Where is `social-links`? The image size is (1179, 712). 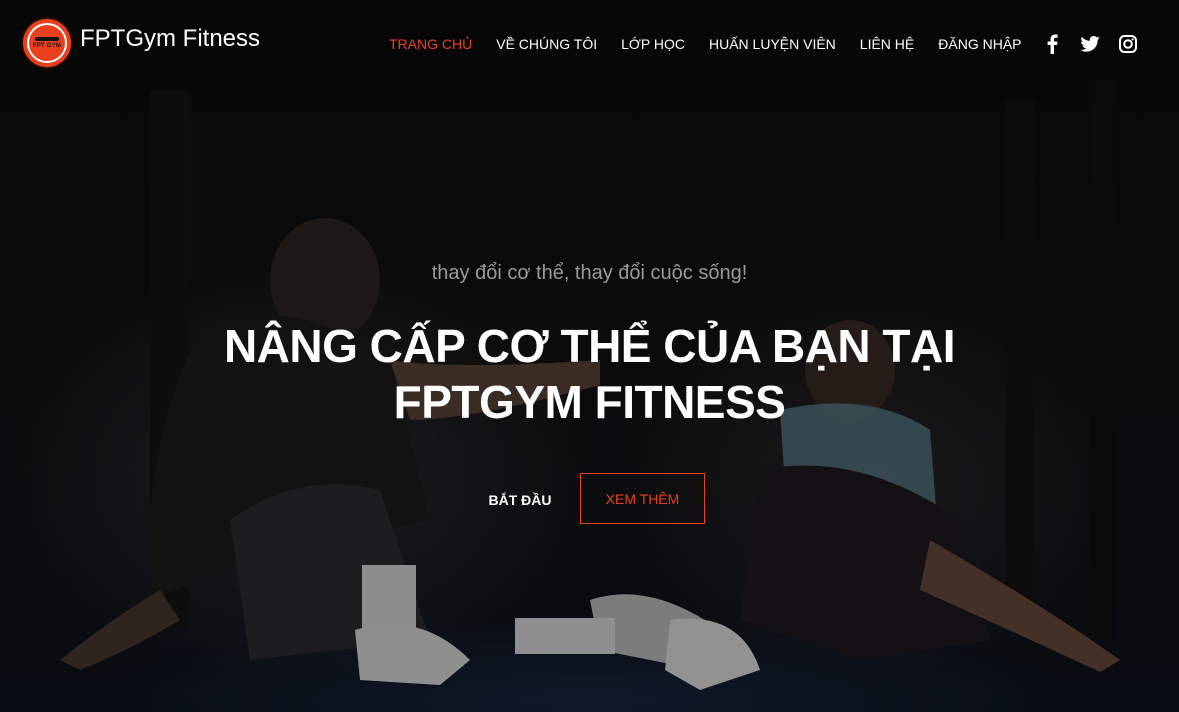
social-links is located at coordinates (1098, 44).